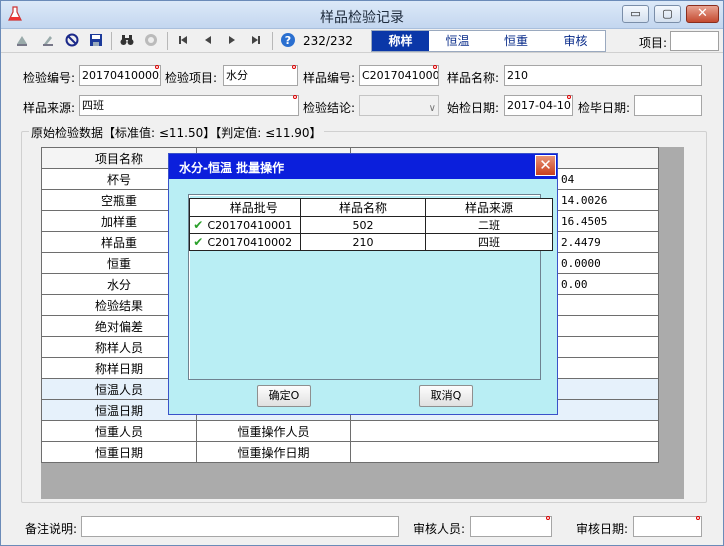 The image size is (724, 546). I want to click on grid-row-label: 恒重日期, so click(119, 452).